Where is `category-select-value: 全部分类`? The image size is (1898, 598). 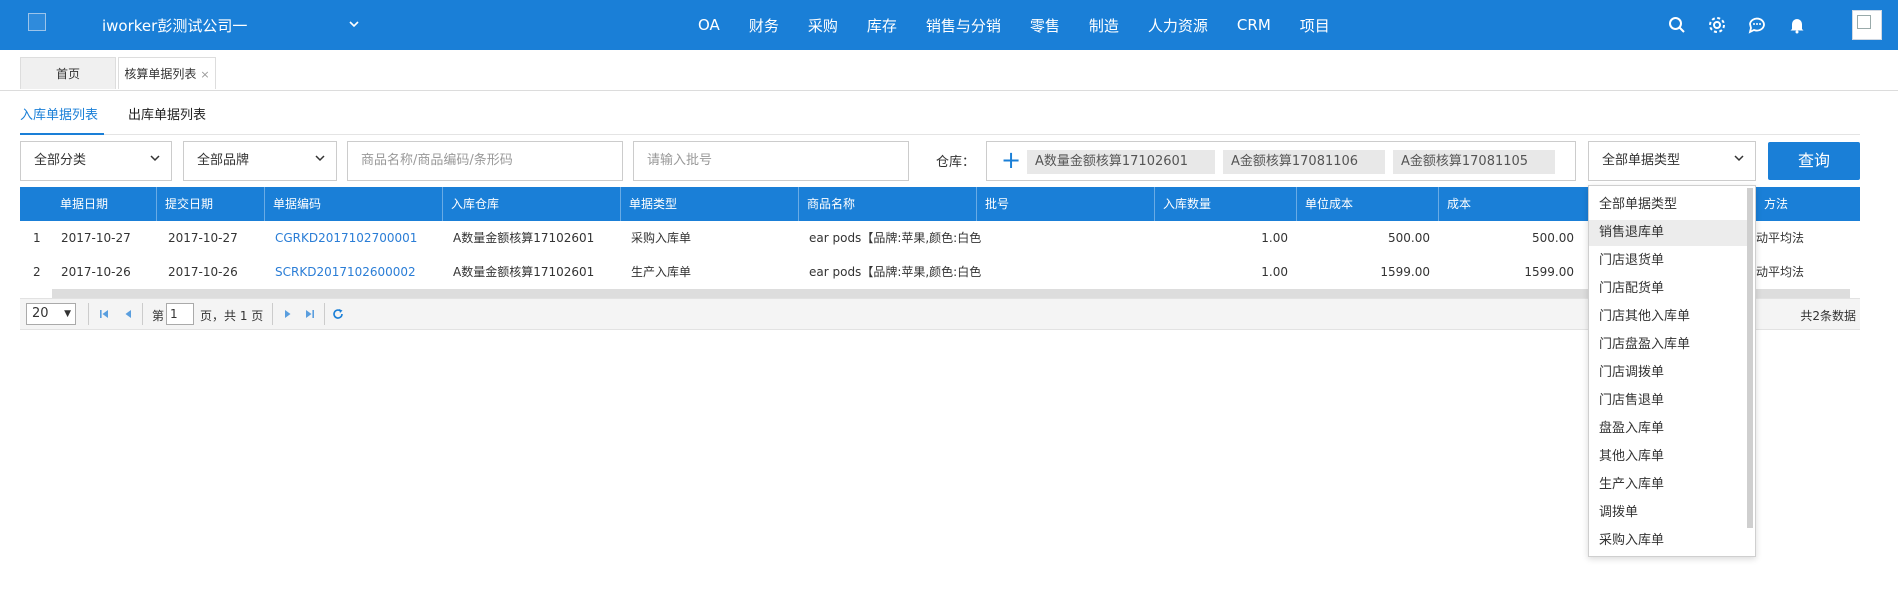
category-select-value: 全部分类 is located at coordinates (60, 160).